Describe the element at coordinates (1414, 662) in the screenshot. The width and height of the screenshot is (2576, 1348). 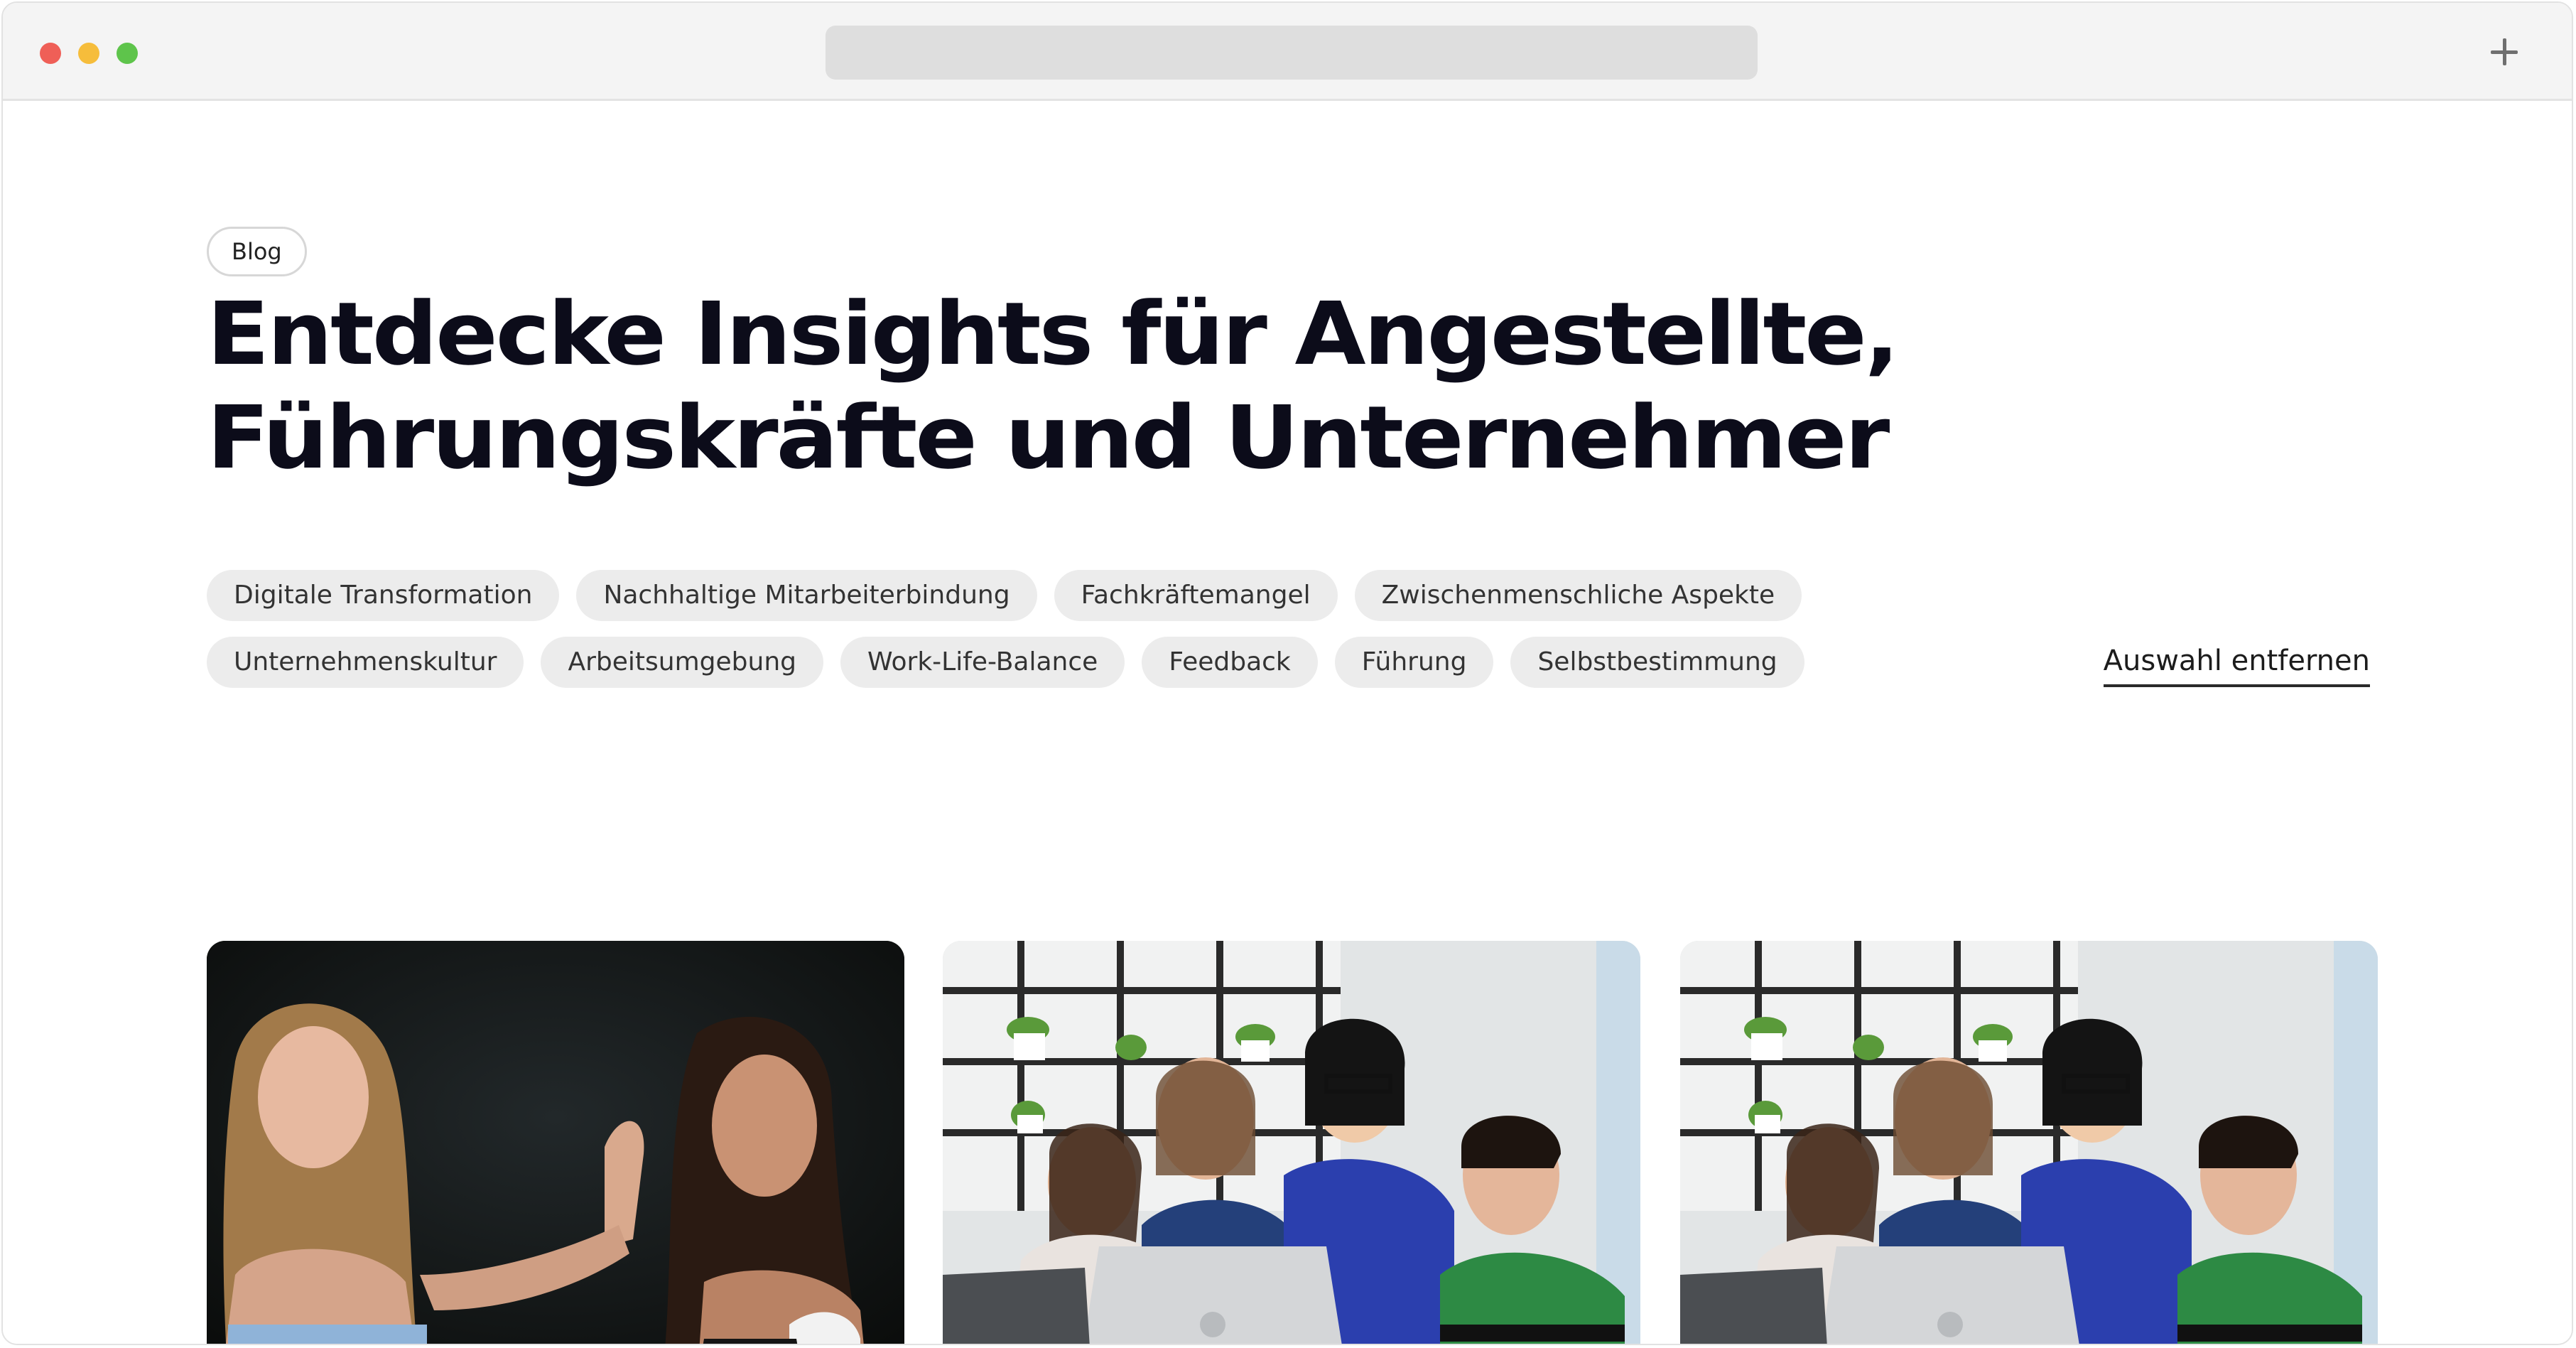
I see `filter-chip-fuehrung: Führung` at that location.